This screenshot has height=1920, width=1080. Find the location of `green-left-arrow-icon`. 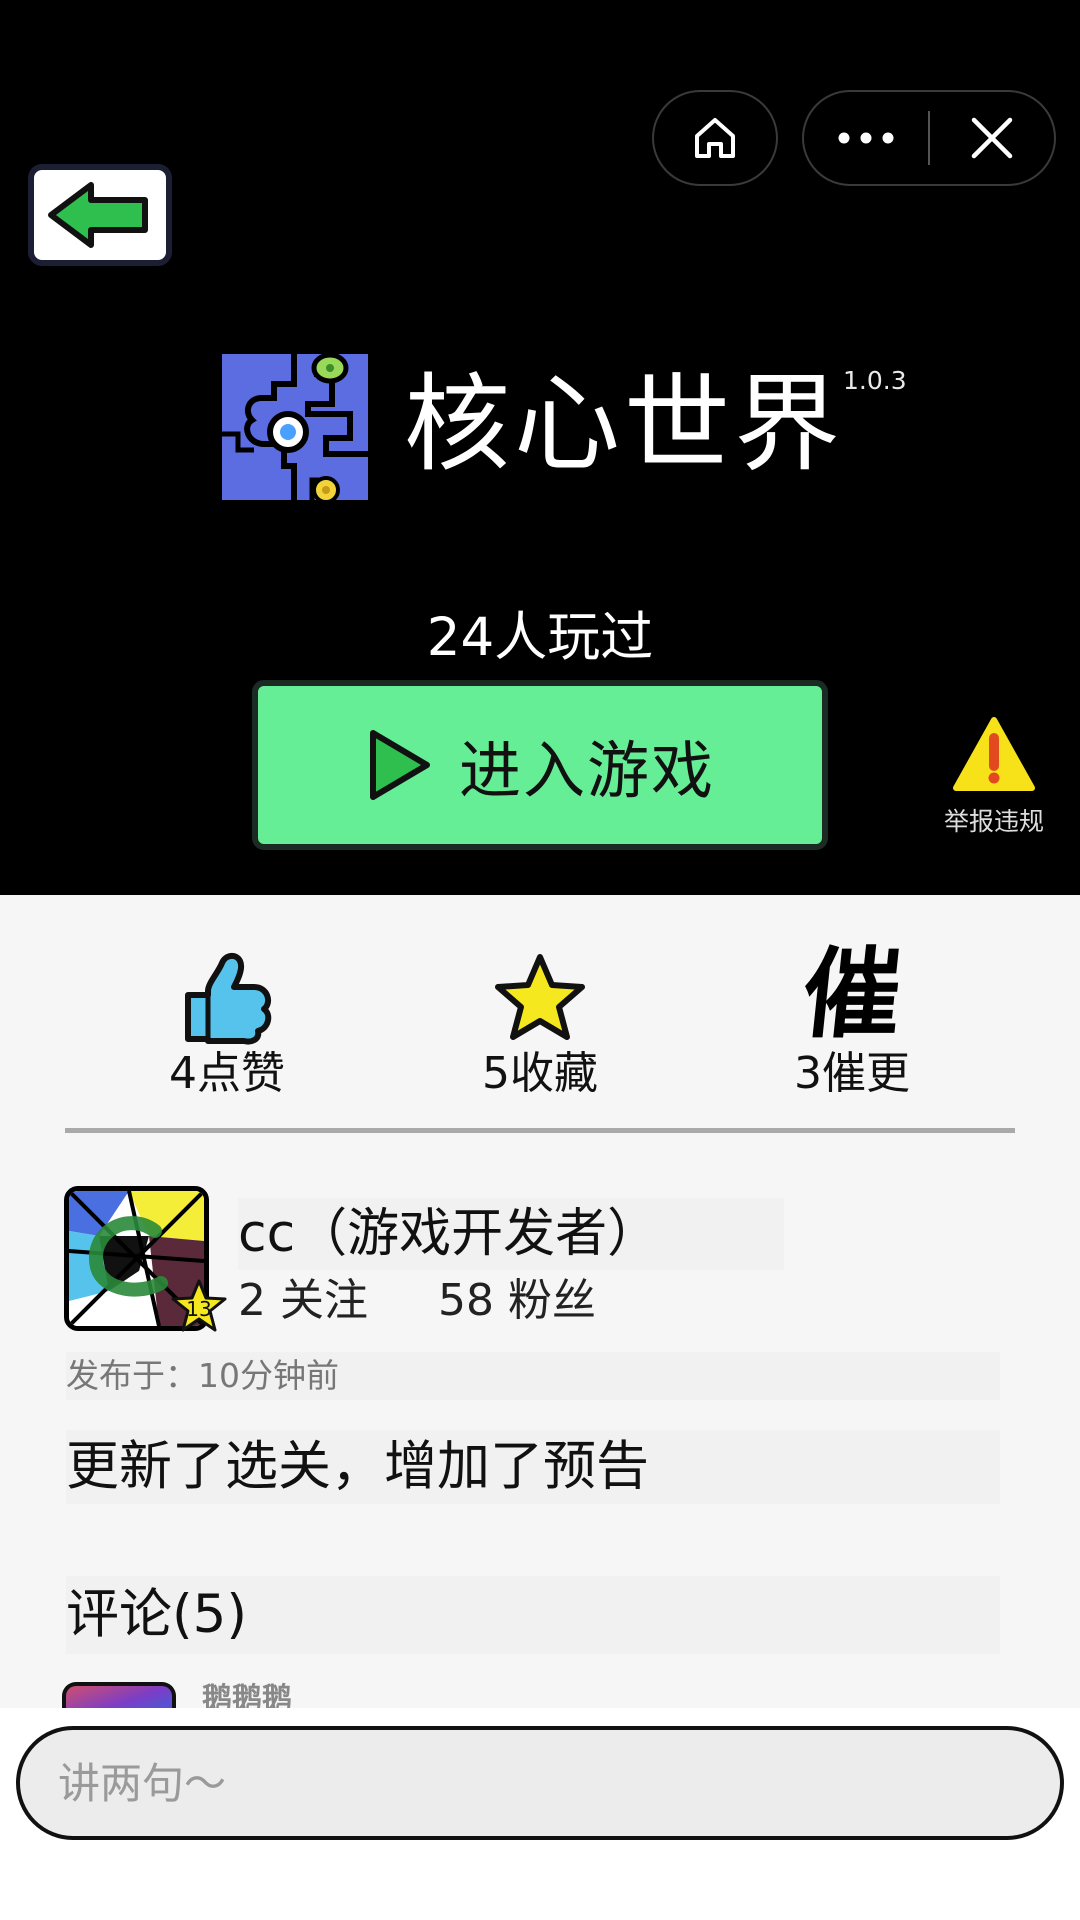

green-left-arrow-icon is located at coordinates (98, 215).